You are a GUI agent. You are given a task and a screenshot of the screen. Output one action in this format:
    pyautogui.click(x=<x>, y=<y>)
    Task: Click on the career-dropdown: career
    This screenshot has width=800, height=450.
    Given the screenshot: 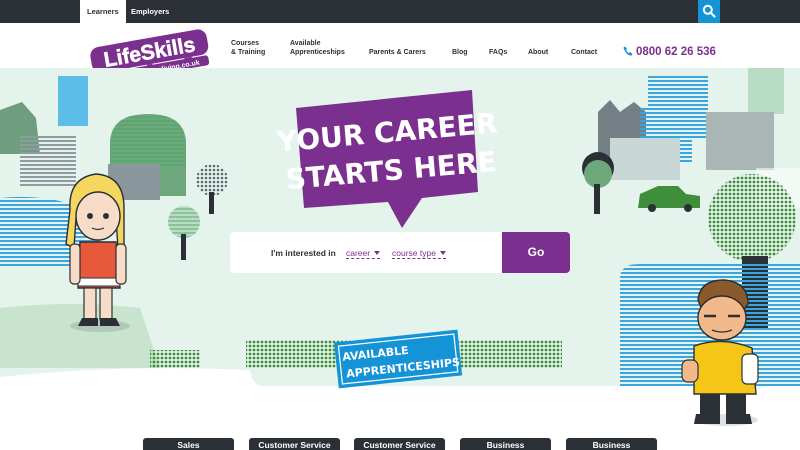 What is the action you would take?
    pyautogui.click(x=363, y=253)
    